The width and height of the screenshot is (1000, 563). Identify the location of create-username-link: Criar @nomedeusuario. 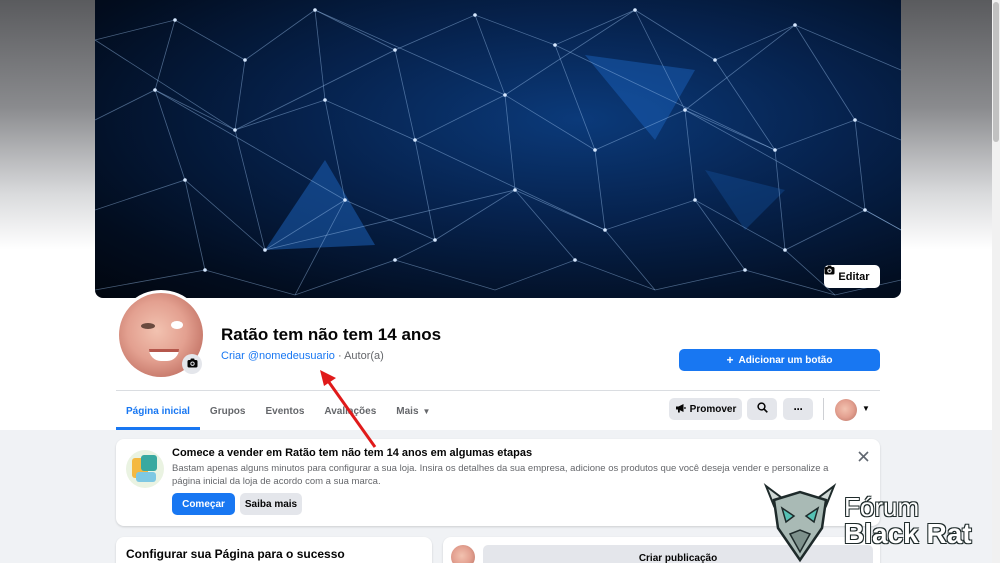
(278, 356).